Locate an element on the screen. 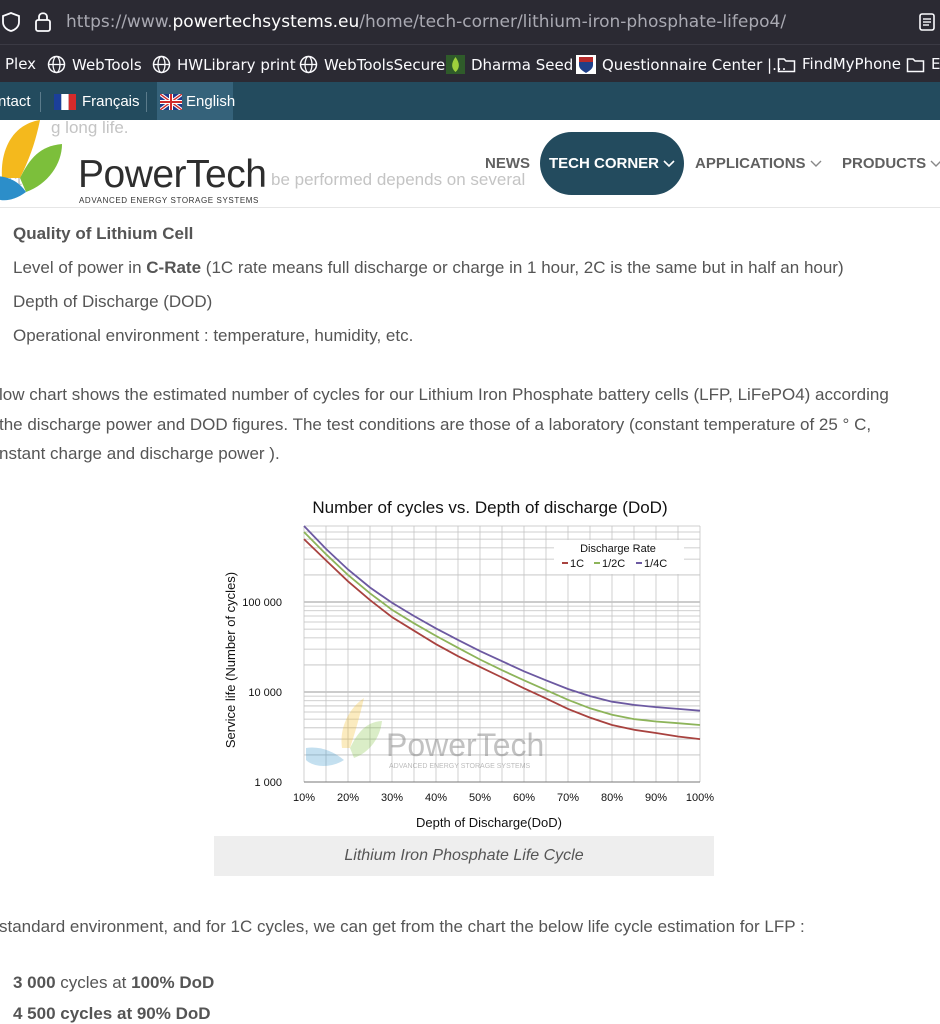 This screenshot has width=940, height=1024. url-prefix: https://www. is located at coordinates (119, 22).